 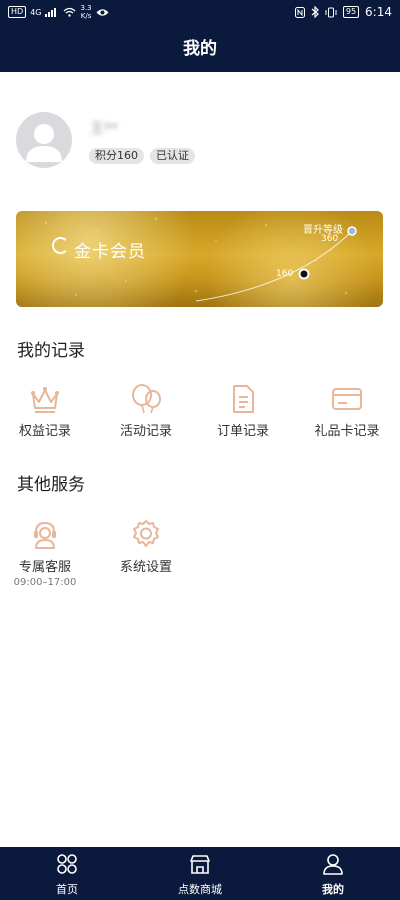 I want to click on profile-tags: 积分160 已认证, so click(x=142, y=156).